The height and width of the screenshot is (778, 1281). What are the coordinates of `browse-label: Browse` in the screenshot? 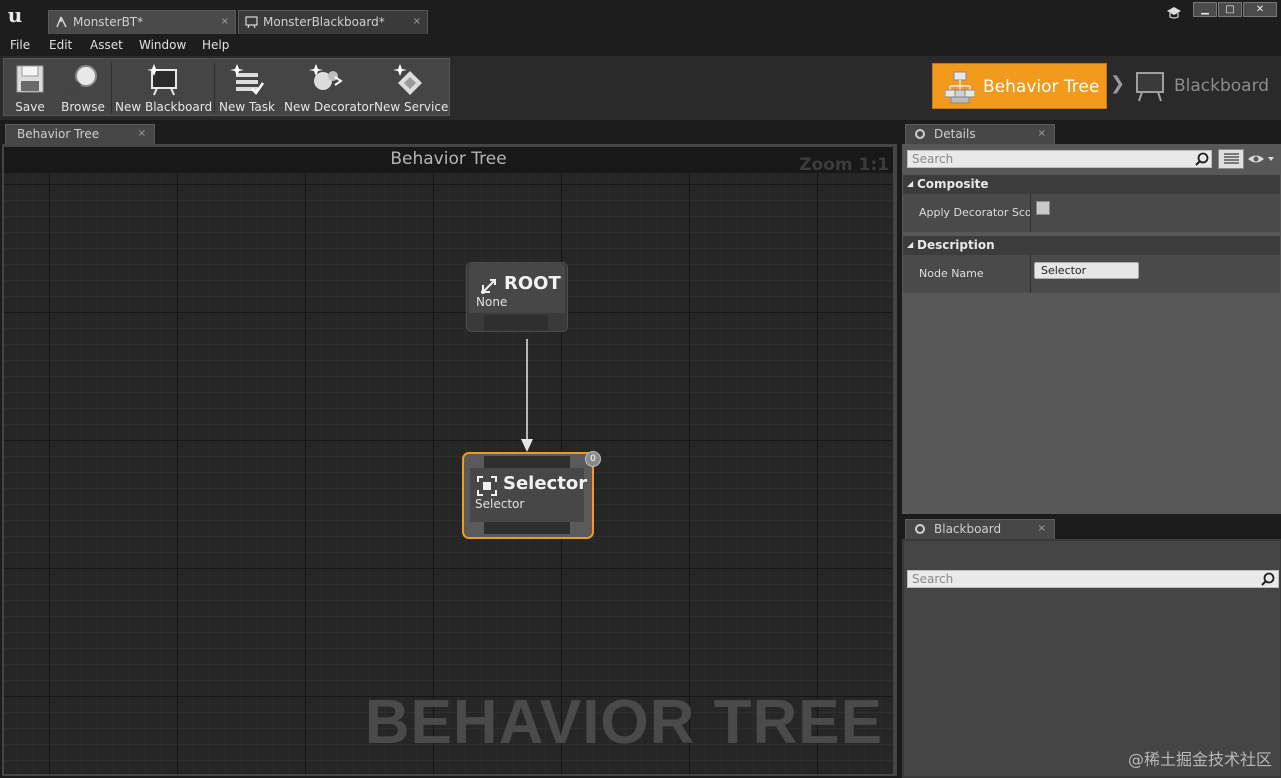 It's located at (83, 107).